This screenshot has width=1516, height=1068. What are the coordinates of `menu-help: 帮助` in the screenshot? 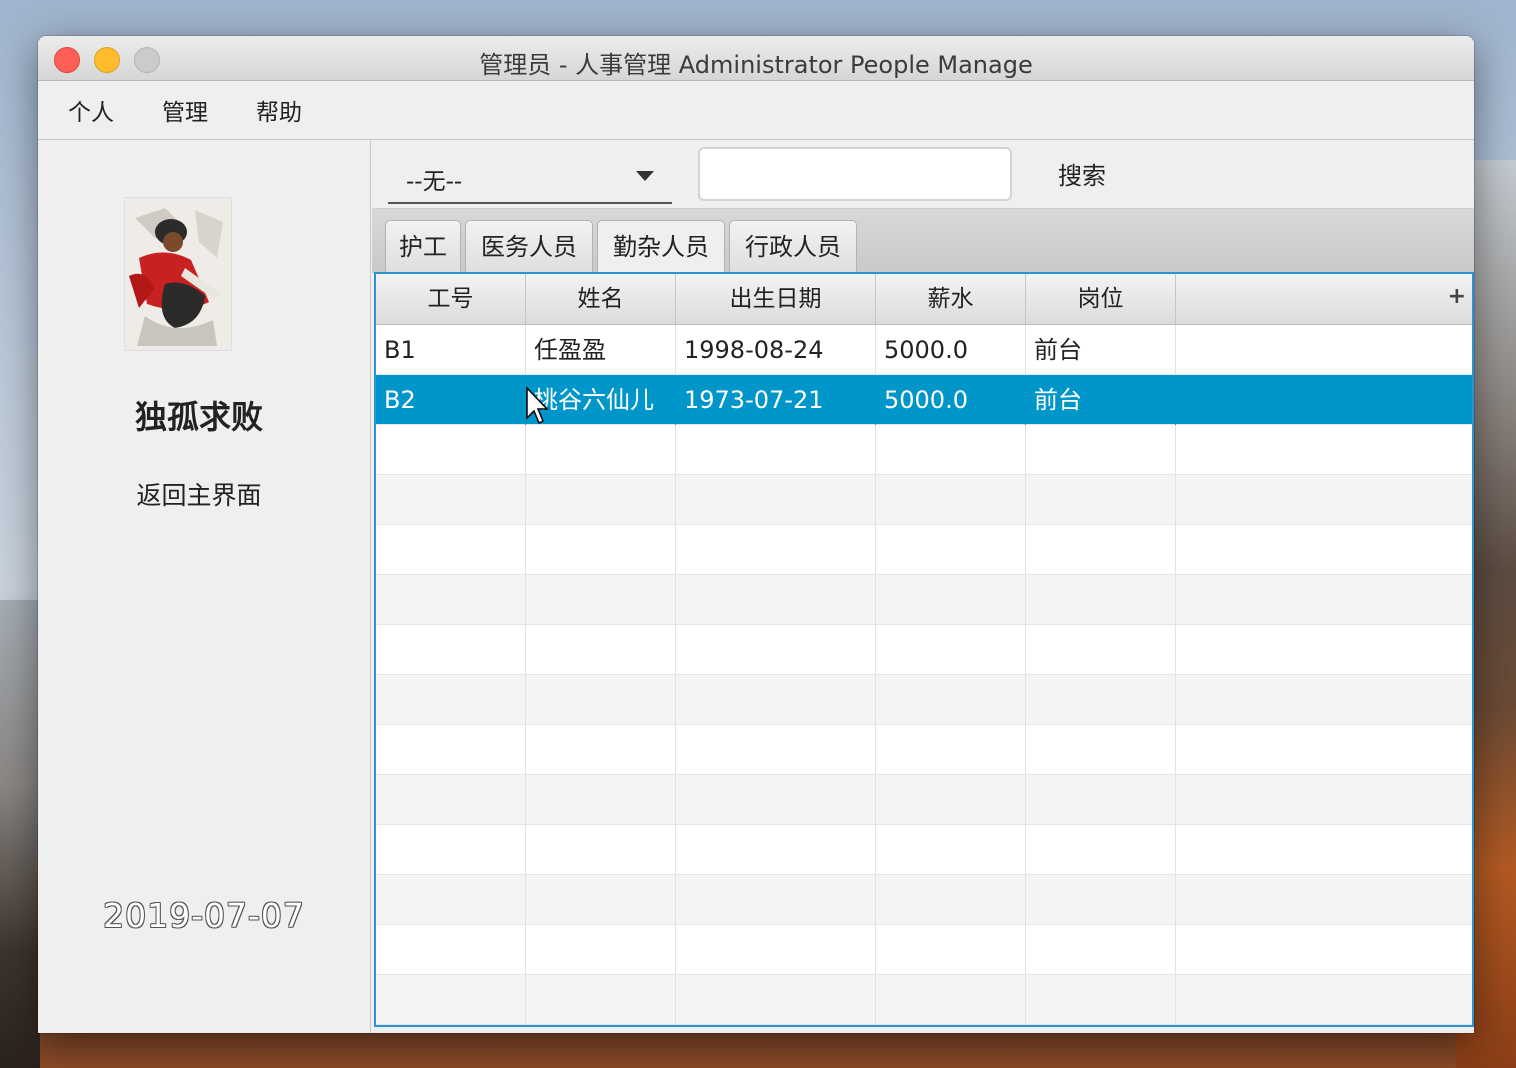 It's located at (279, 110).